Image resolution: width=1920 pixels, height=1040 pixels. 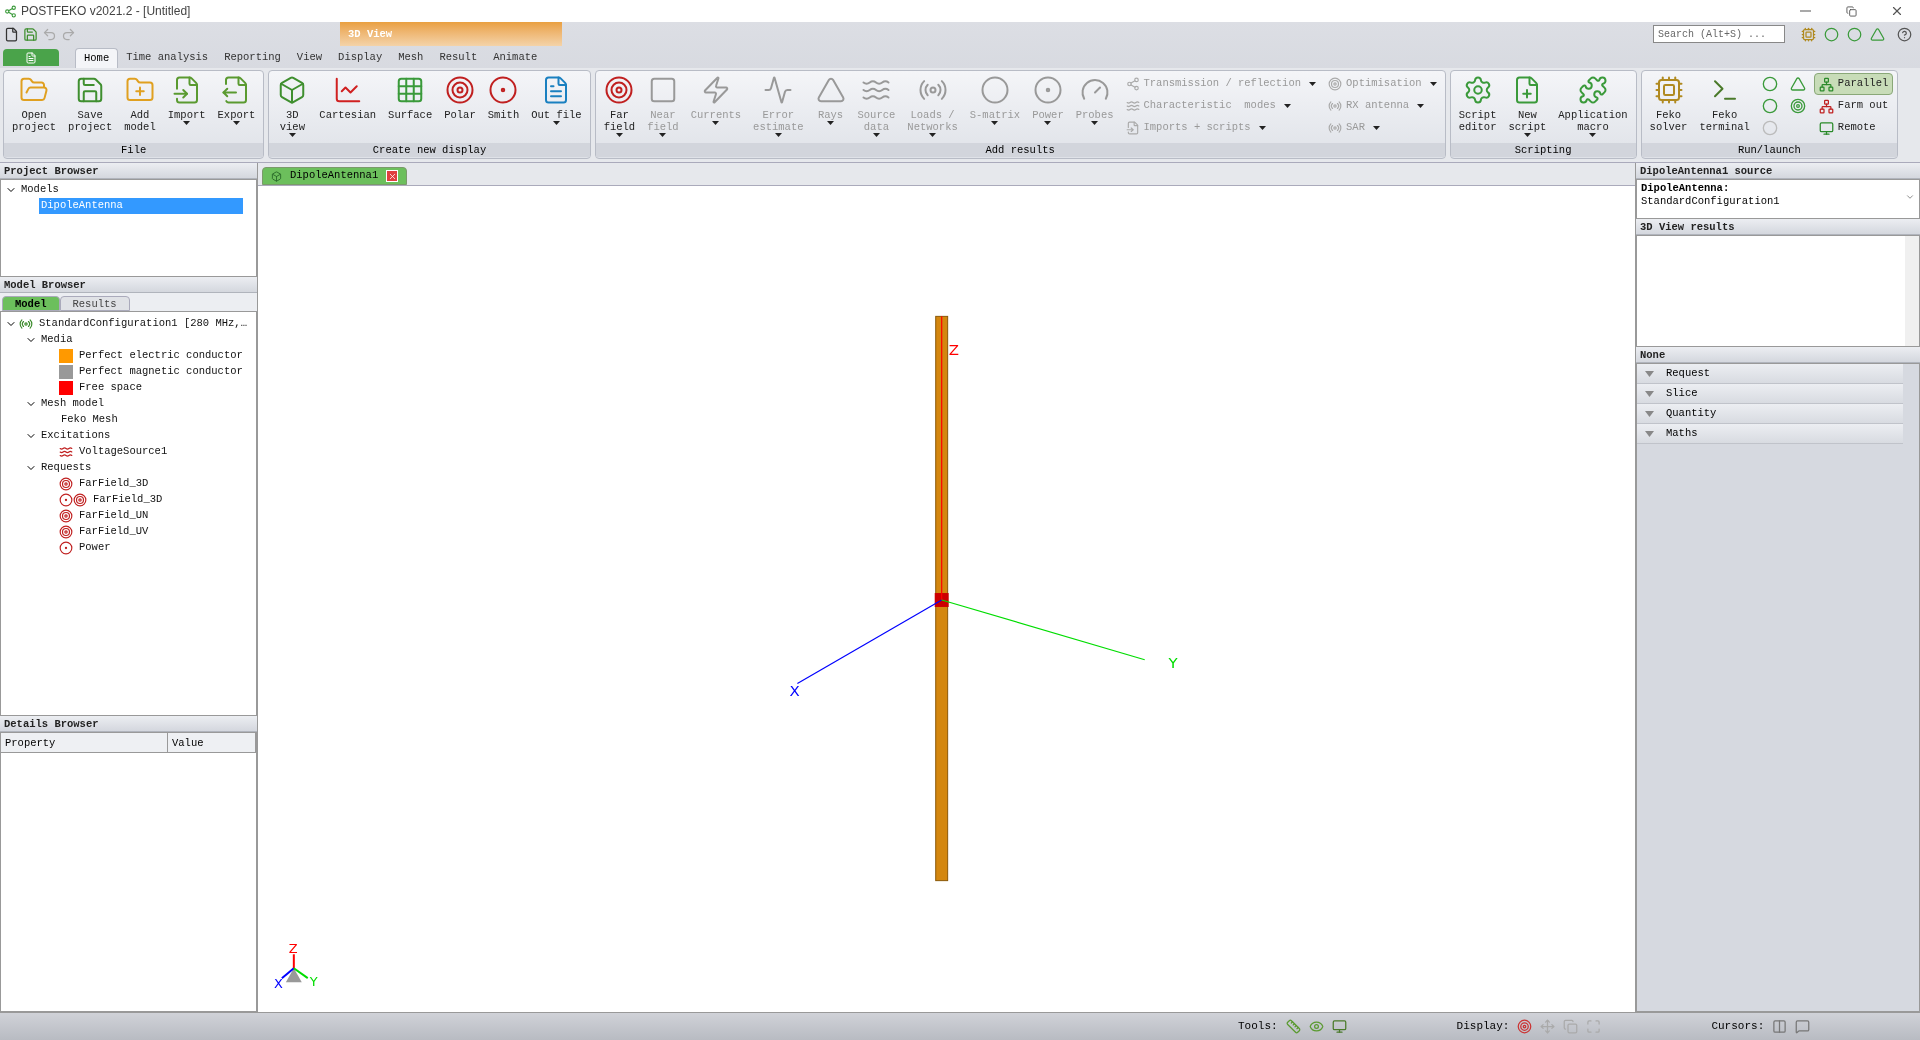 I want to click on source-selector: DipoleAntenna: StandardConfiguration1, so click(x=1778, y=199).